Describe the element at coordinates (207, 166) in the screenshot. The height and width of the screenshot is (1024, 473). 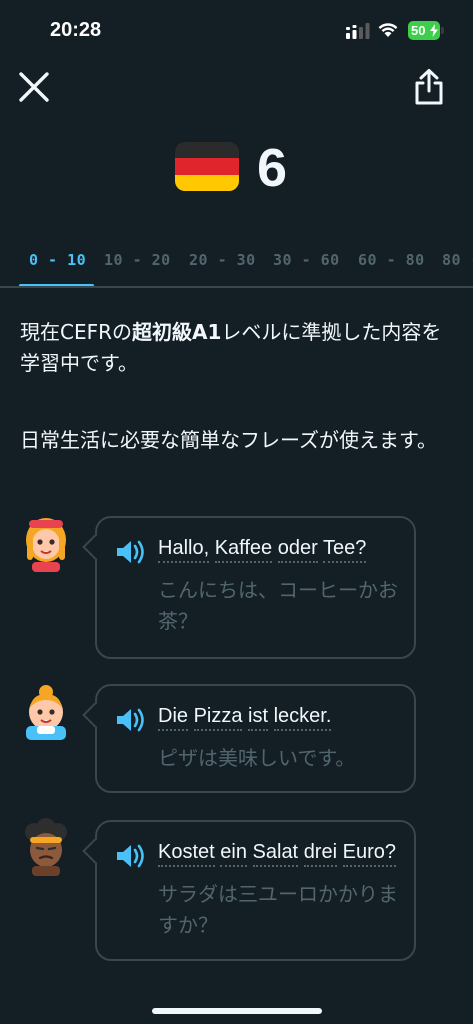
I see `germany-flag-icon` at that location.